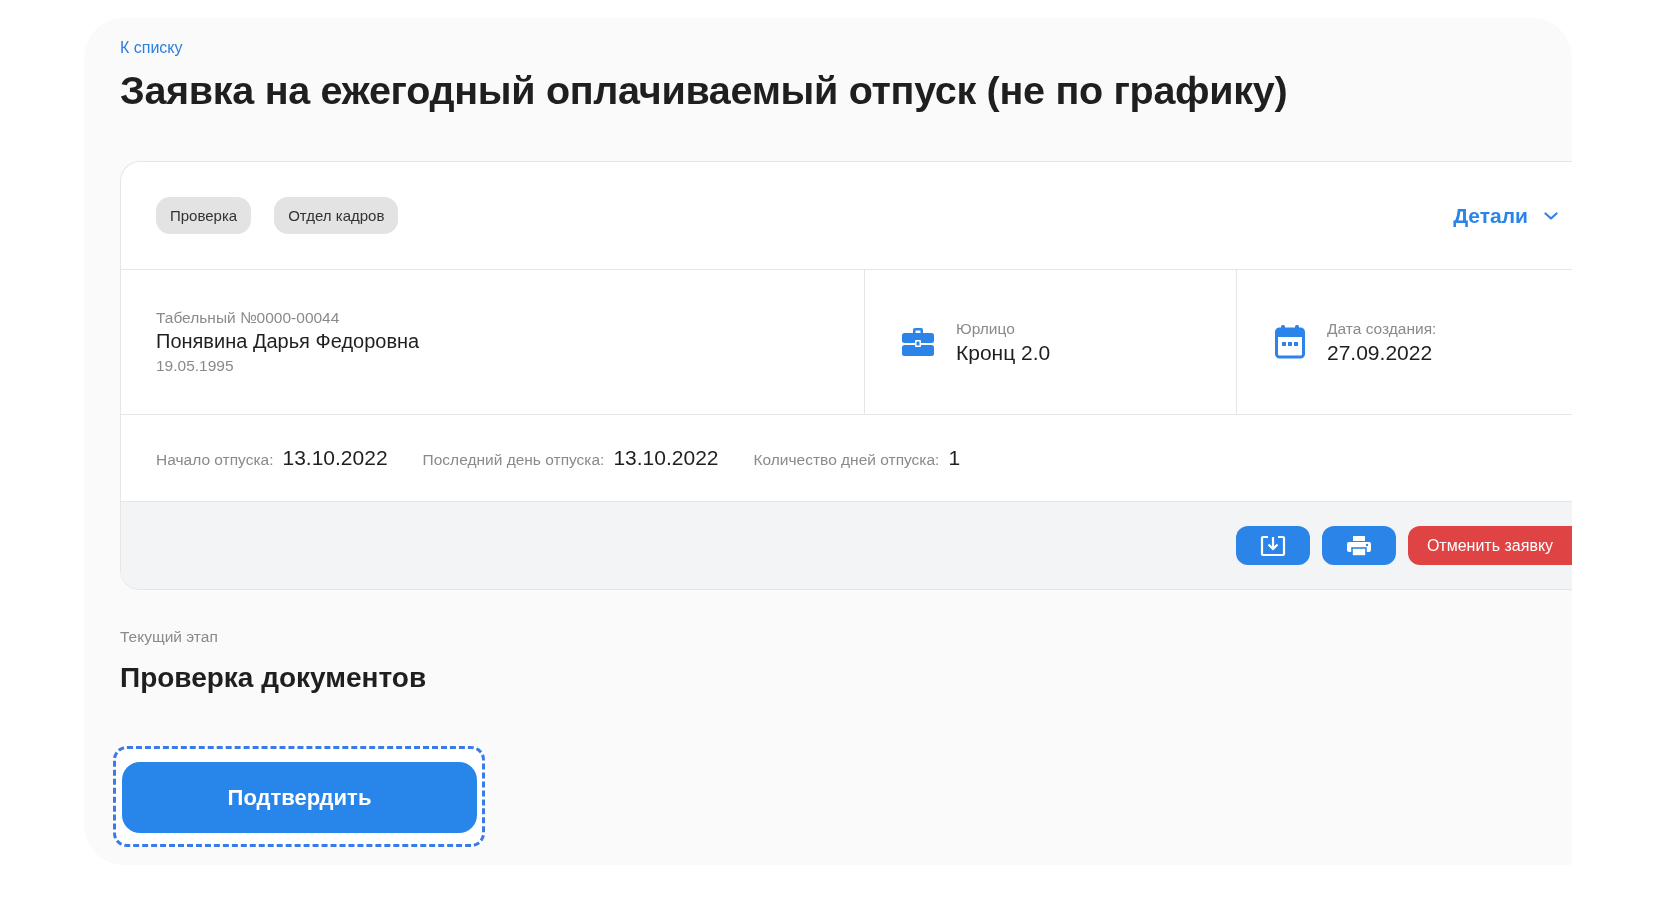 The image size is (1653, 897). I want to click on download-icon, so click(1273, 545).